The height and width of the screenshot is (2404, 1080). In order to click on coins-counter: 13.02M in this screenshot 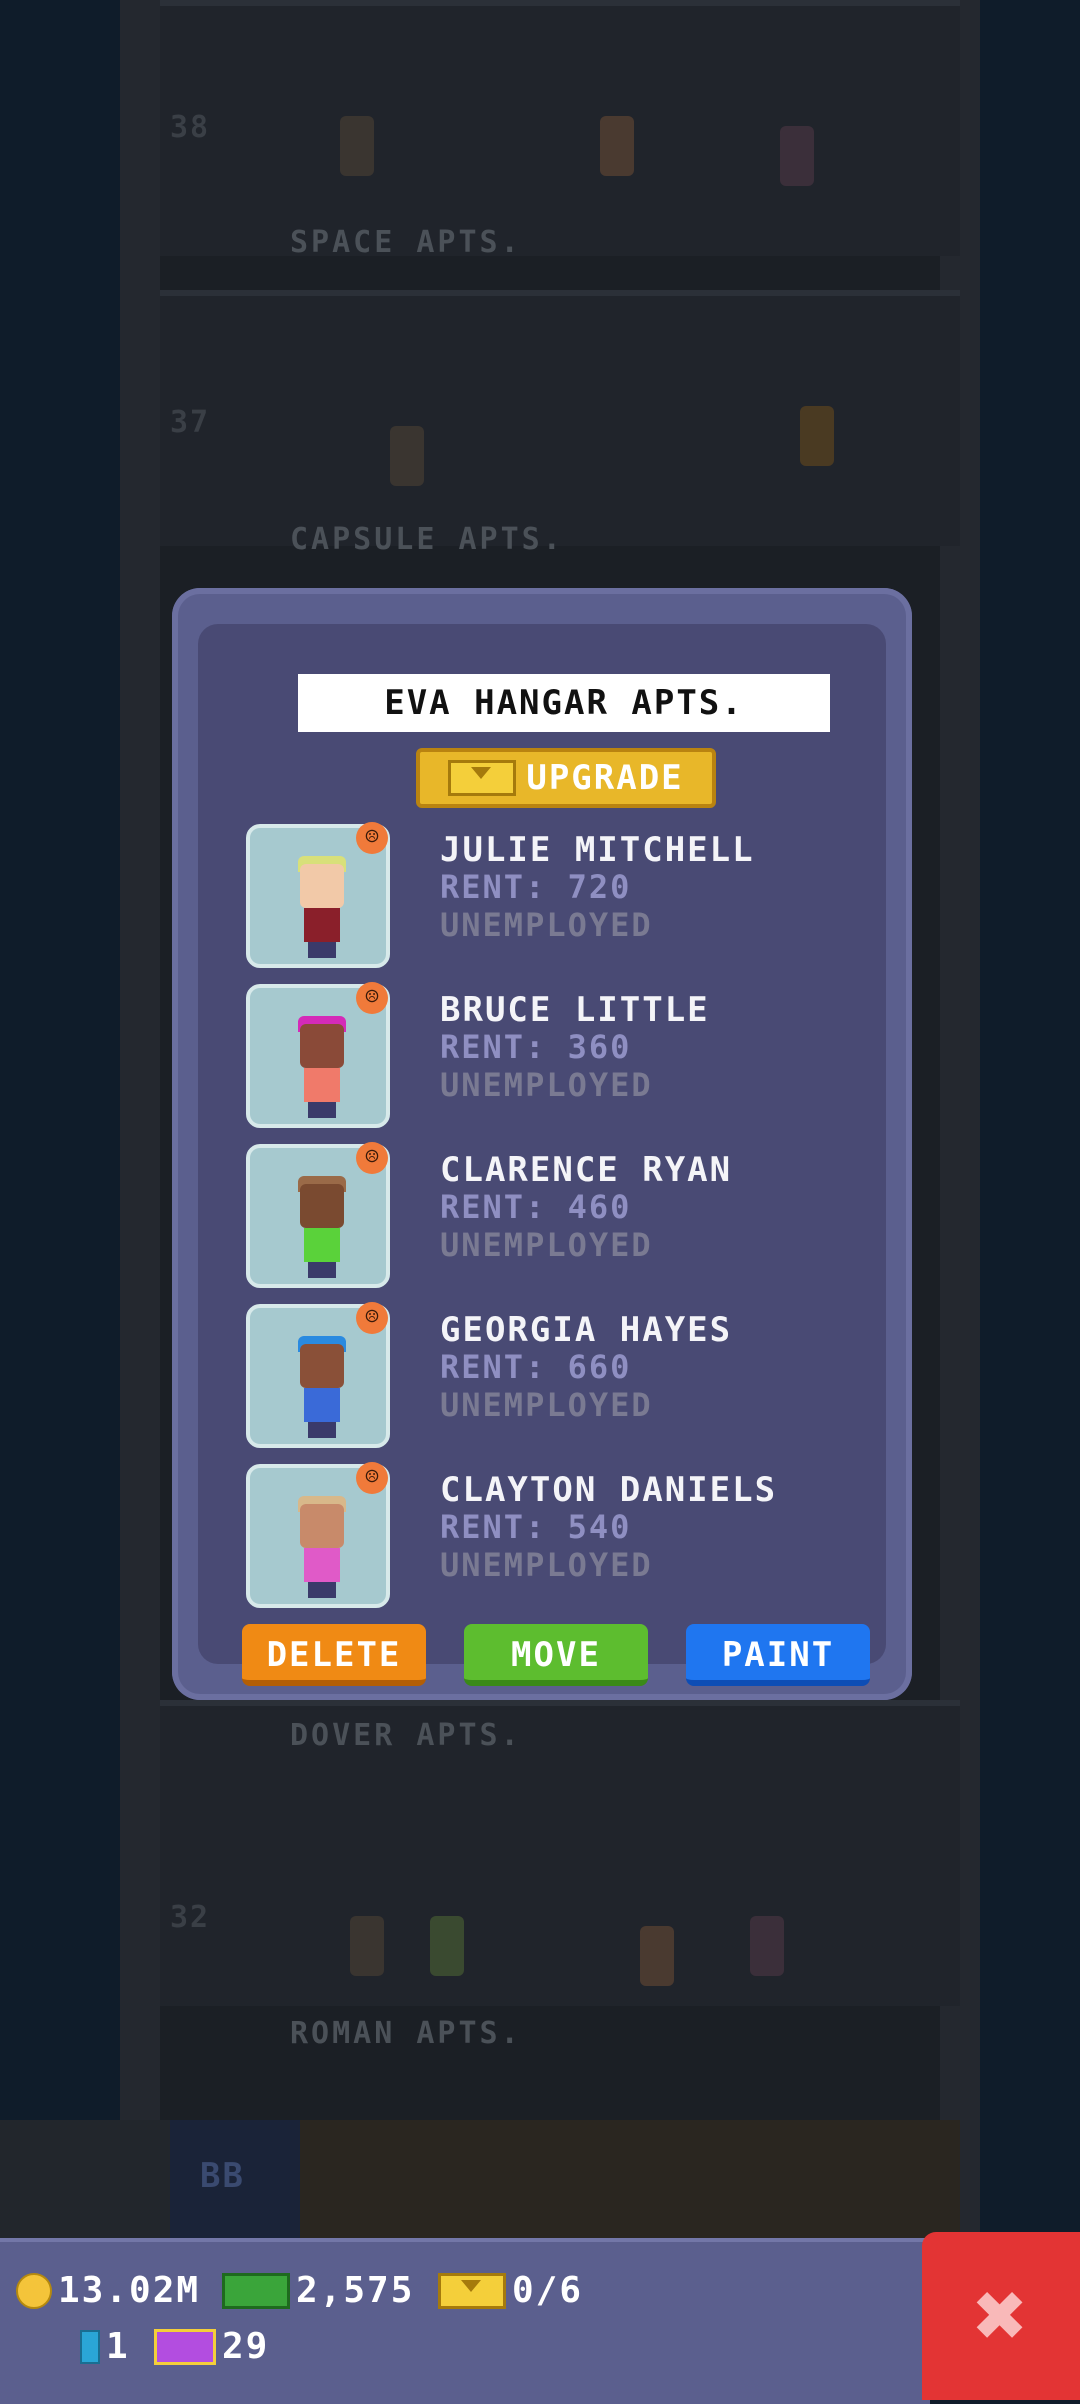, I will do `click(108, 2290)`.